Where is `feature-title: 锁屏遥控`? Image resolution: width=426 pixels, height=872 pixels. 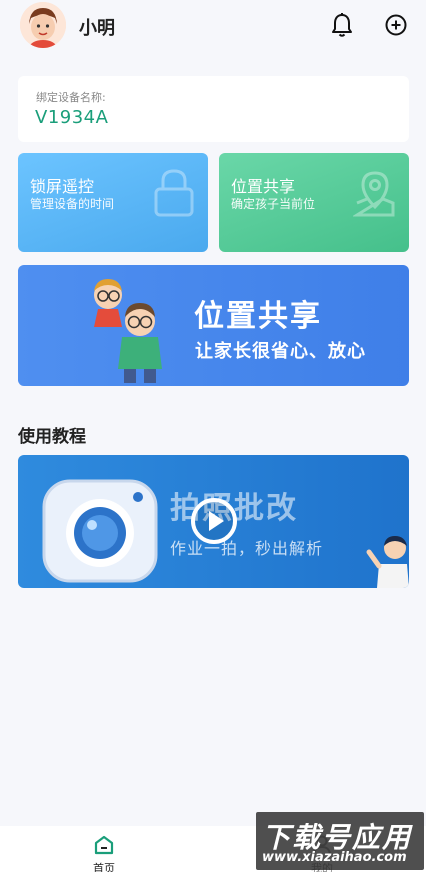
feature-title: 锁屏遥控 is located at coordinates (62, 186).